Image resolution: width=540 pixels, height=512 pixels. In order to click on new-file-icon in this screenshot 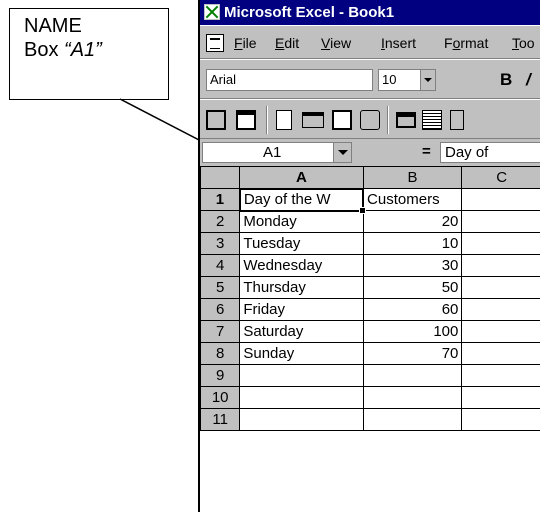, I will do `click(284, 120)`.